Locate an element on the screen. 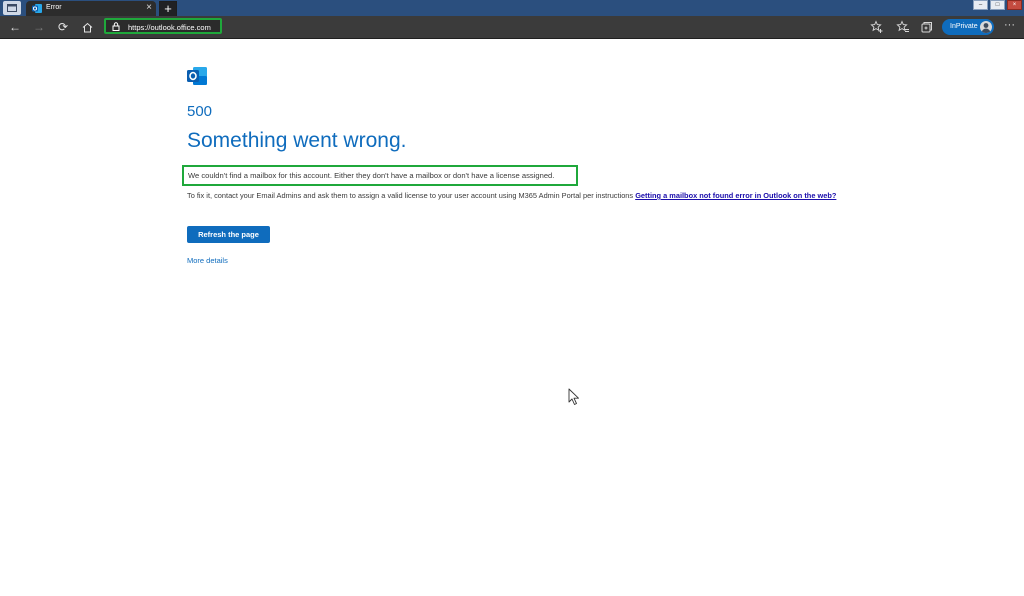  address-bar: https://outlook.office.com is located at coordinates (163, 26).